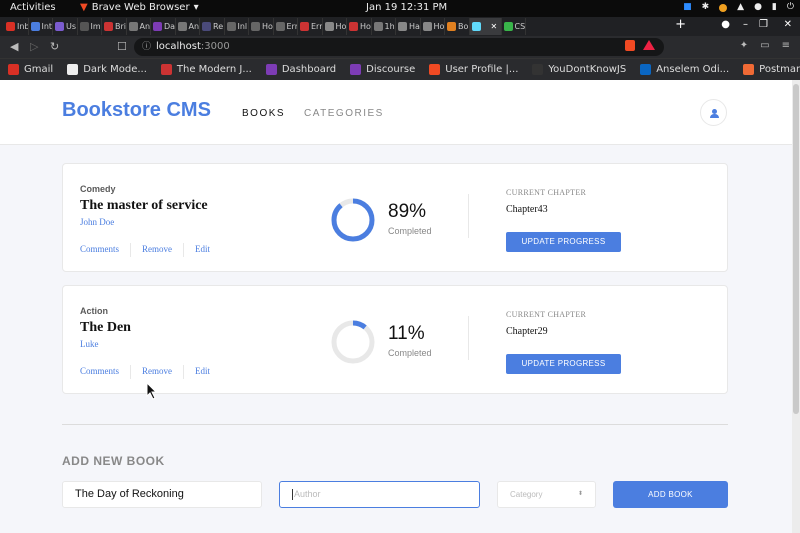 The width and height of the screenshot is (800, 533). Describe the element at coordinates (714, 116) in the screenshot. I see `user-icon-body` at that location.